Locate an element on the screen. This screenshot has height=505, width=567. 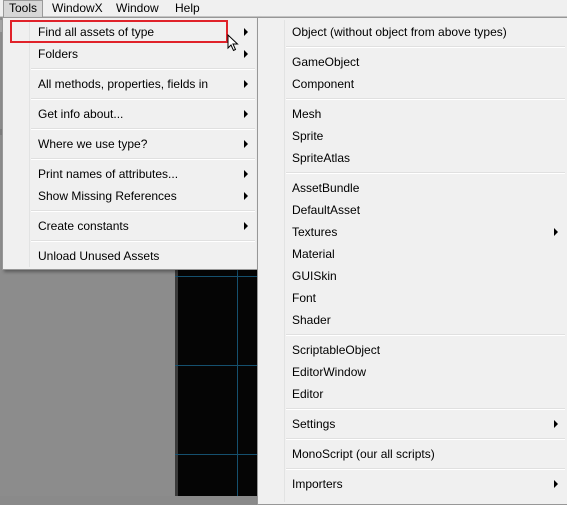
menu-item-label: Shader is located at coordinates (311, 320).